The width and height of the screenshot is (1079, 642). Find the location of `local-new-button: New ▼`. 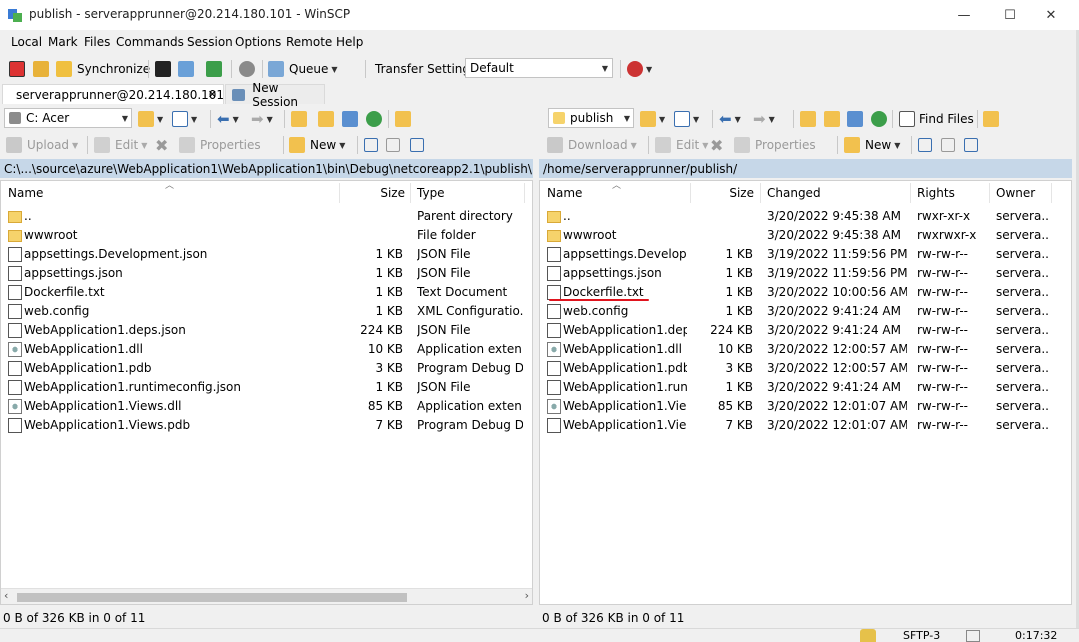

local-new-button: New ▼ is located at coordinates (317, 145).